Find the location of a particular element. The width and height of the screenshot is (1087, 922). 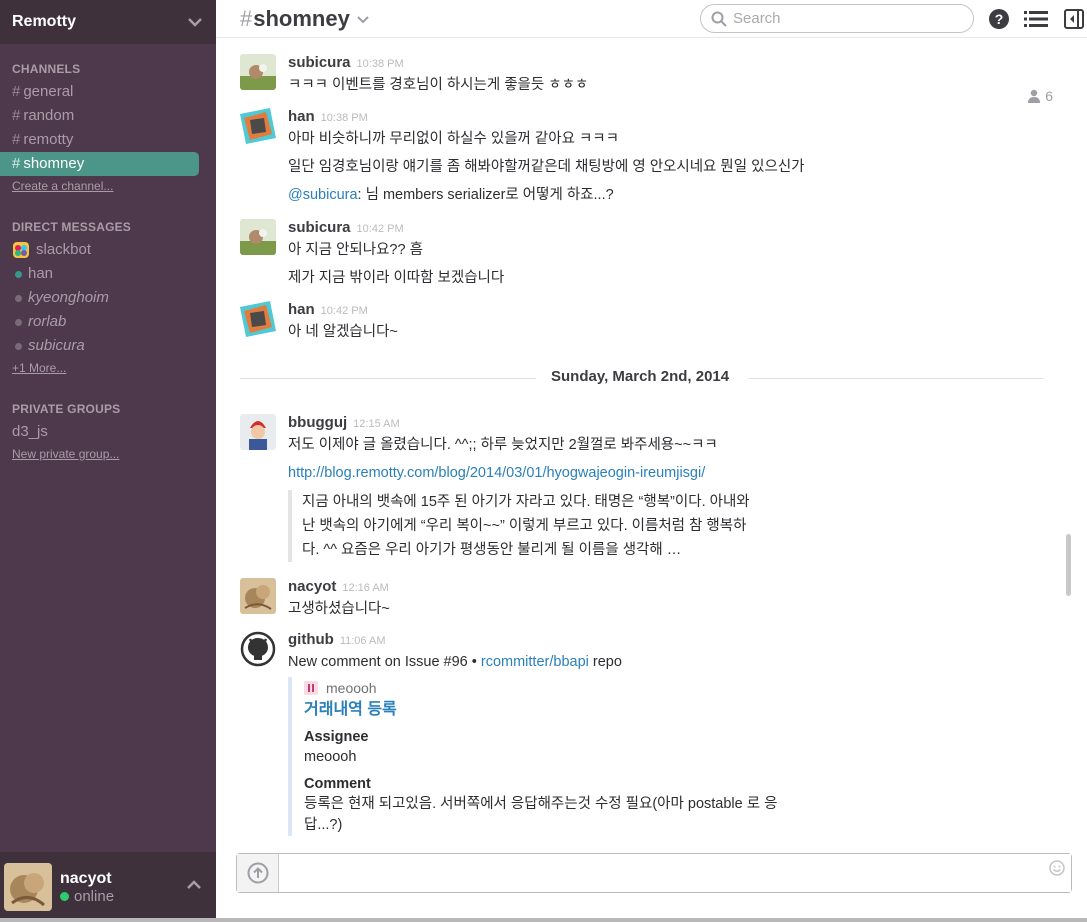

message-timestamp: 12:16 AM is located at coordinates (365, 588).